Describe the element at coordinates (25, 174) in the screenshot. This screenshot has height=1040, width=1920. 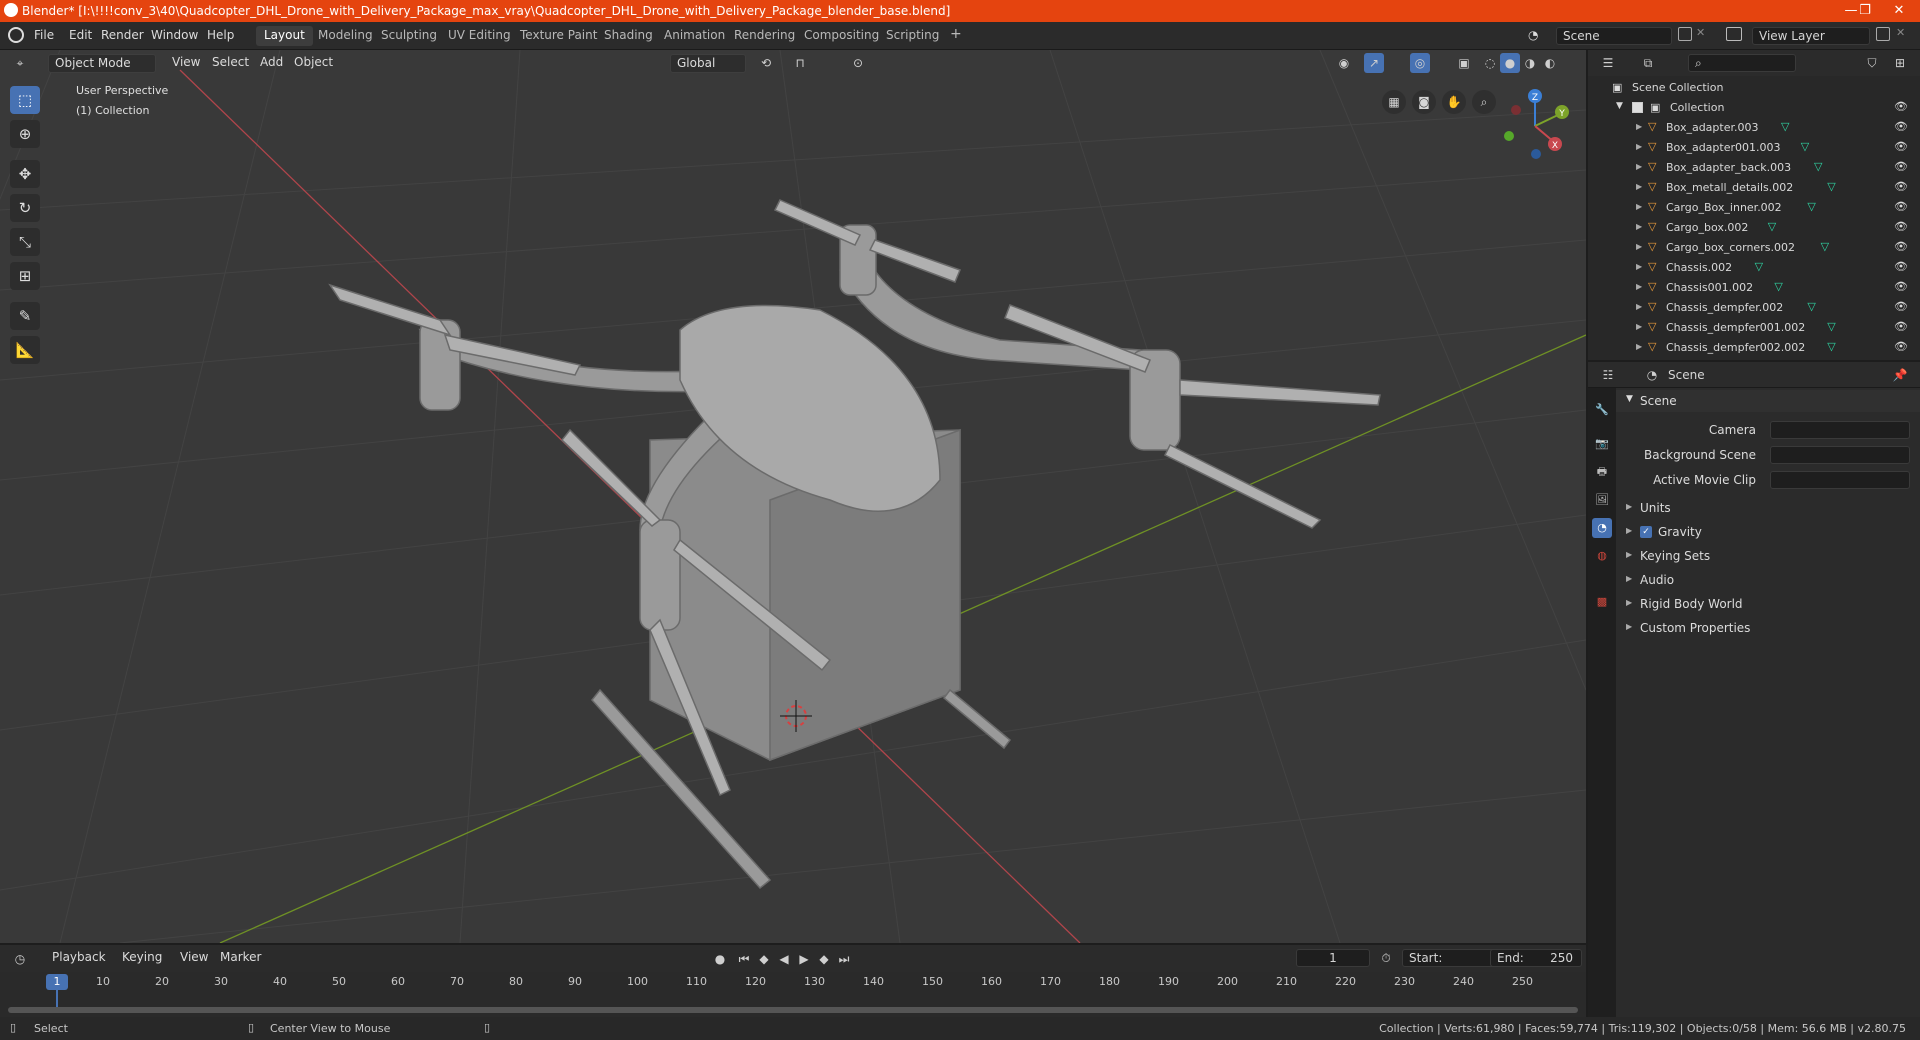
I see `move-tool-icon: ✥` at that location.